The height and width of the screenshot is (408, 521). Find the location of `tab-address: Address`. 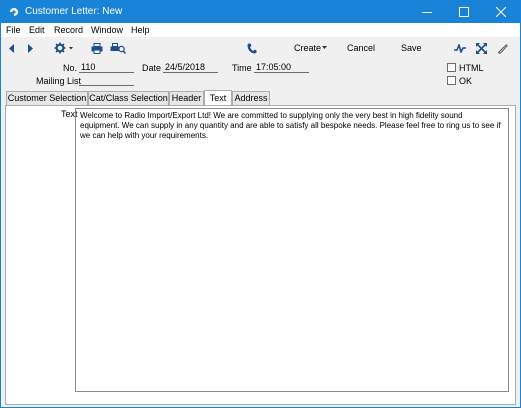

tab-address: Address is located at coordinates (251, 98).